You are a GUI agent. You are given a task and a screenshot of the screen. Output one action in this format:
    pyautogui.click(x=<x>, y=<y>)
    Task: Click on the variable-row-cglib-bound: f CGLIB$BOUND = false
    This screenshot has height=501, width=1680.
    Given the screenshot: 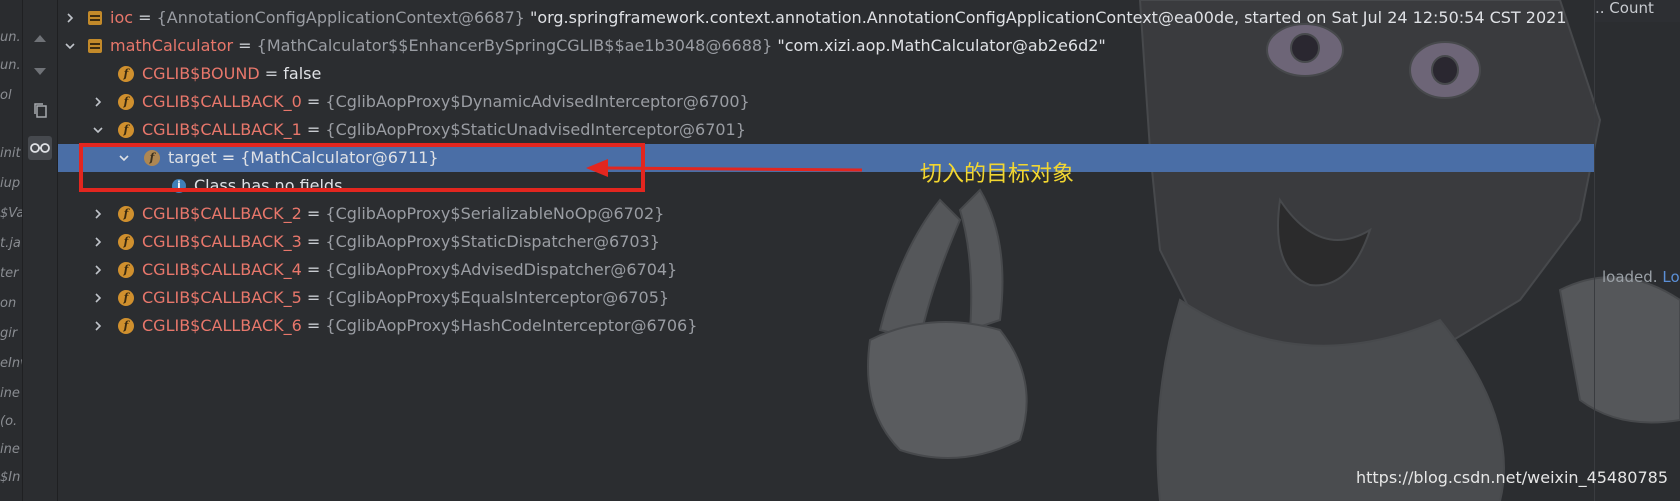 What is the action you would take?
    pyautogui.click(x=826, y=74)
    